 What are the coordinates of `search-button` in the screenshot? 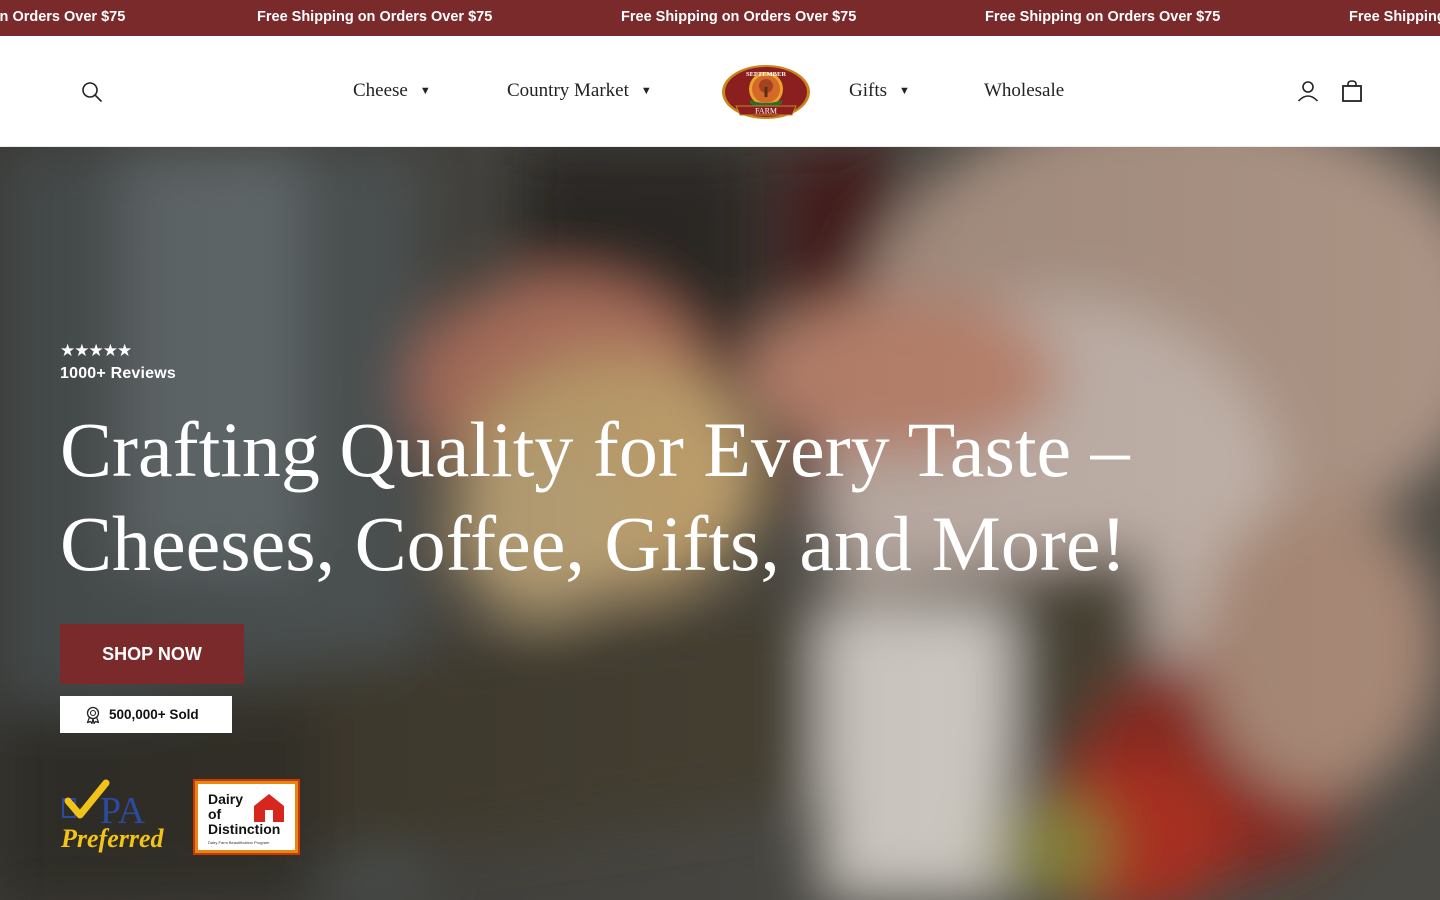 It's located at (92, 92).